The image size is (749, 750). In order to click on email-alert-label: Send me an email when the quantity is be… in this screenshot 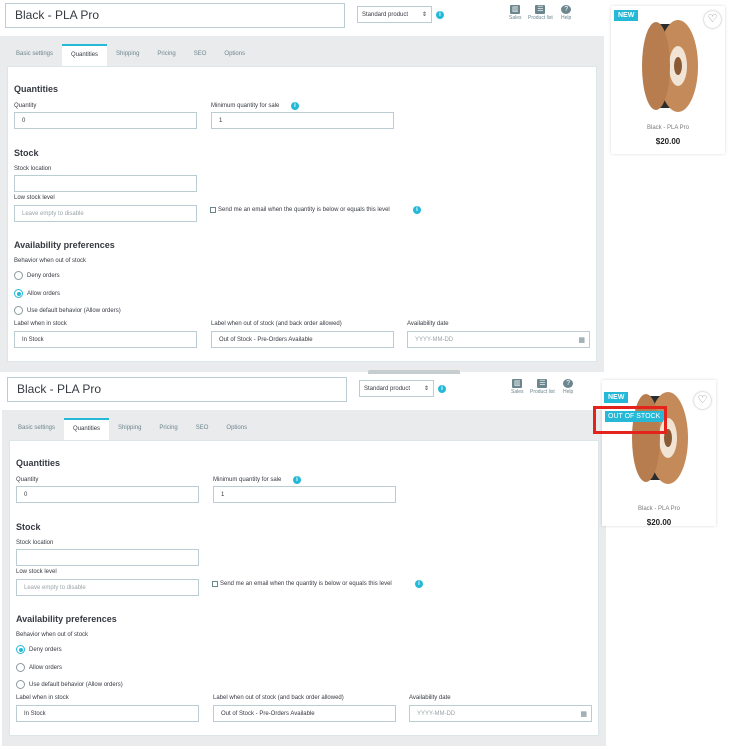, I will do `click(304, 210)`.